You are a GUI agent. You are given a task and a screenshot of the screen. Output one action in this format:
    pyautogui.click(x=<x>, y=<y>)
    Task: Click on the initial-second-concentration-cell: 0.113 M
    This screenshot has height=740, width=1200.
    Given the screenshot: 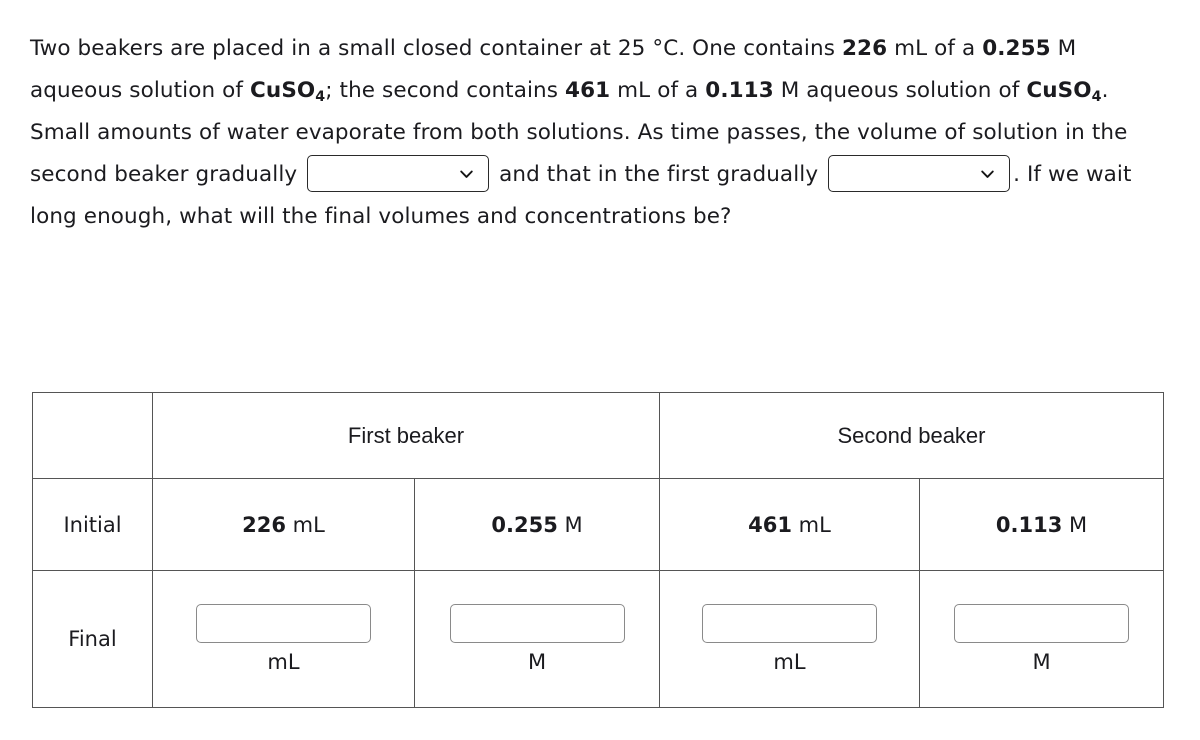 What is the action you would take?
    pyautogui.click(x=1041, y=524)
    